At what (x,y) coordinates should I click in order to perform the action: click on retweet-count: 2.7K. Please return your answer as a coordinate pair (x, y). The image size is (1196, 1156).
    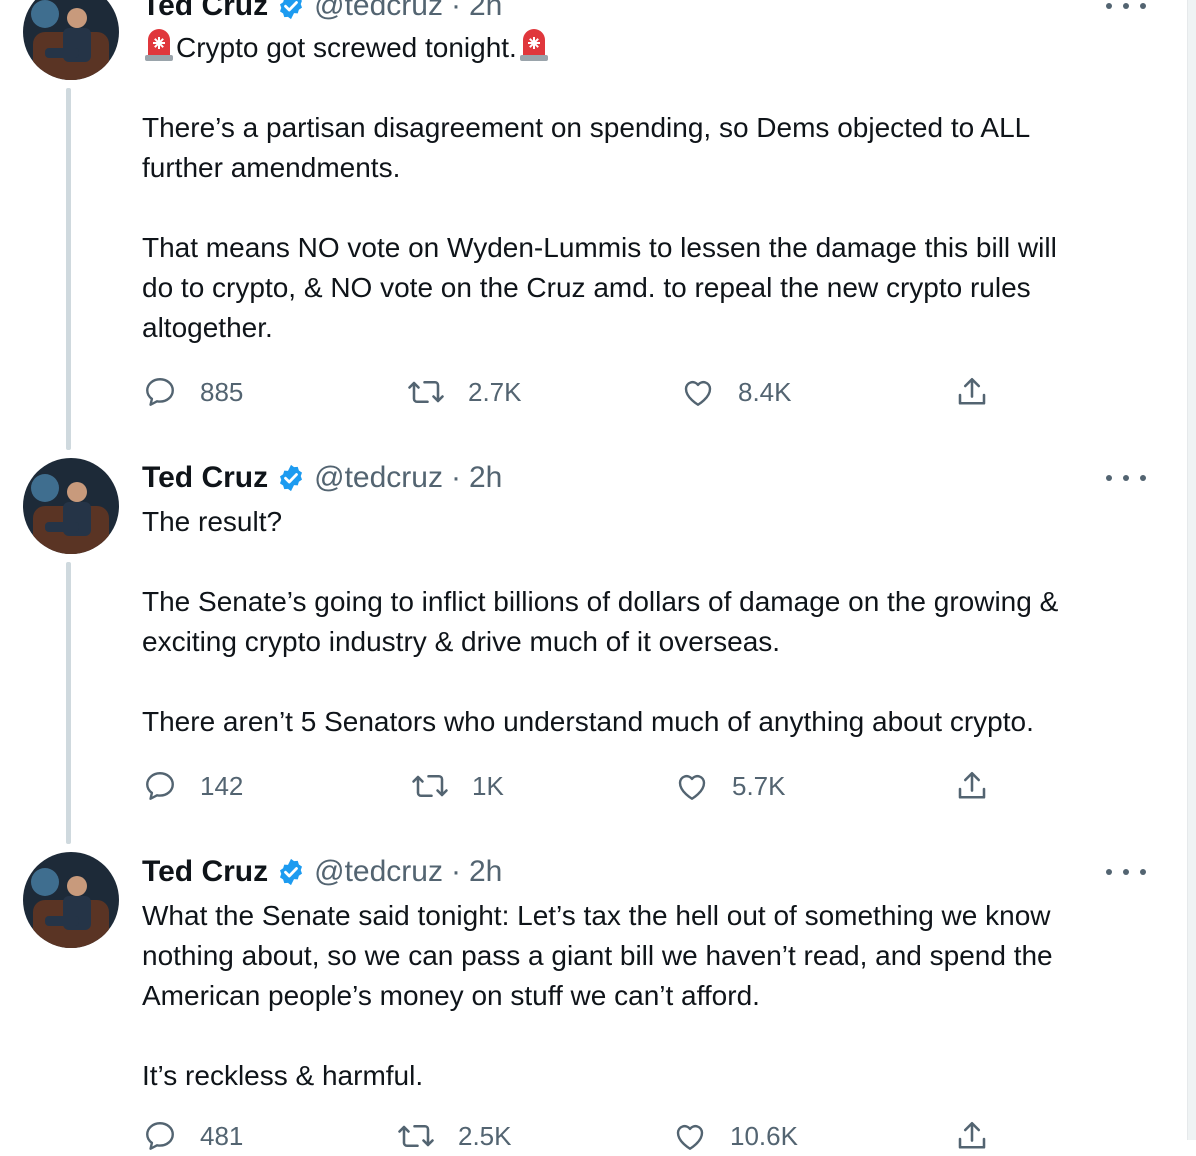
    Looking at the image, I should click on (495, 391).